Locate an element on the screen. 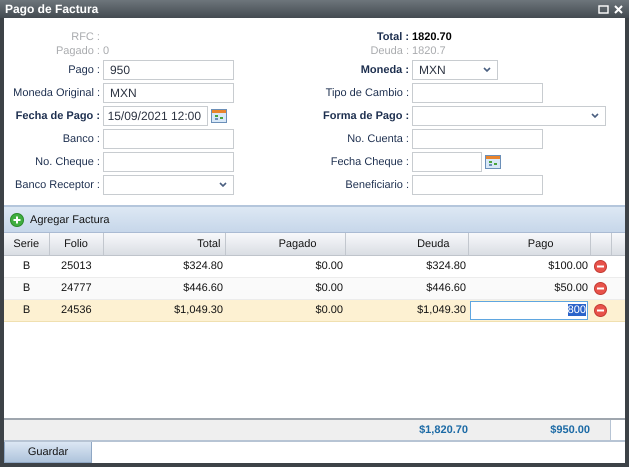 The width and height of the screenshot is (629, 467). add-invoice-button: Agregar Factura is located at coordinates (60, 219).